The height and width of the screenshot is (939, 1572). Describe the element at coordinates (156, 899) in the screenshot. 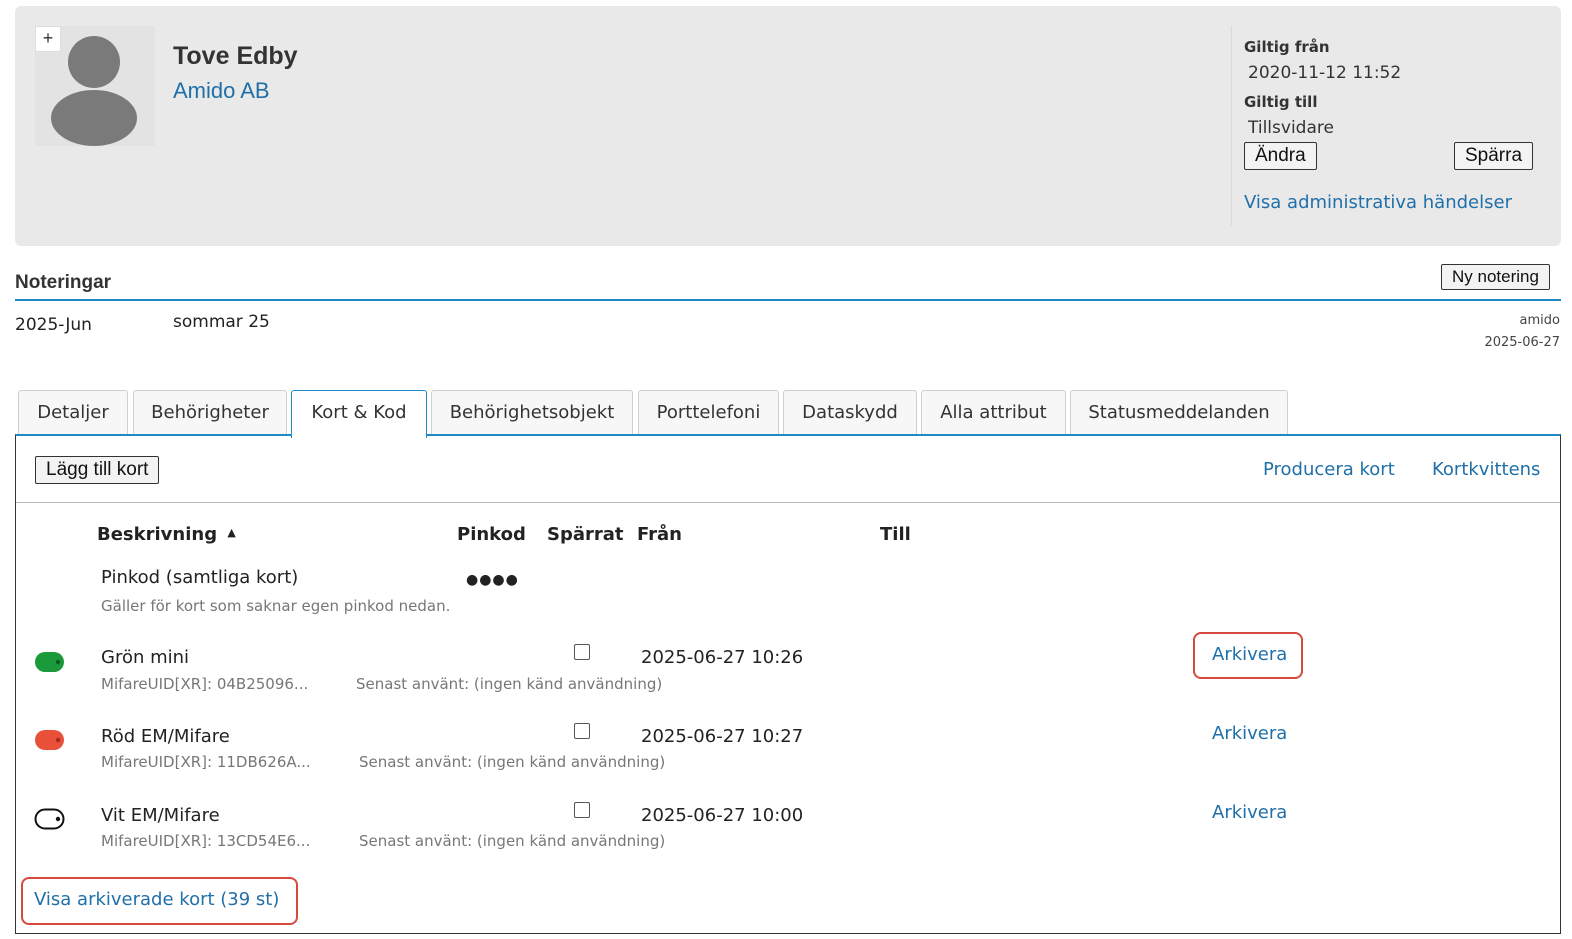

I see `show-archived-cards-link: Visa arkiverade kort (39 st)` at that location.